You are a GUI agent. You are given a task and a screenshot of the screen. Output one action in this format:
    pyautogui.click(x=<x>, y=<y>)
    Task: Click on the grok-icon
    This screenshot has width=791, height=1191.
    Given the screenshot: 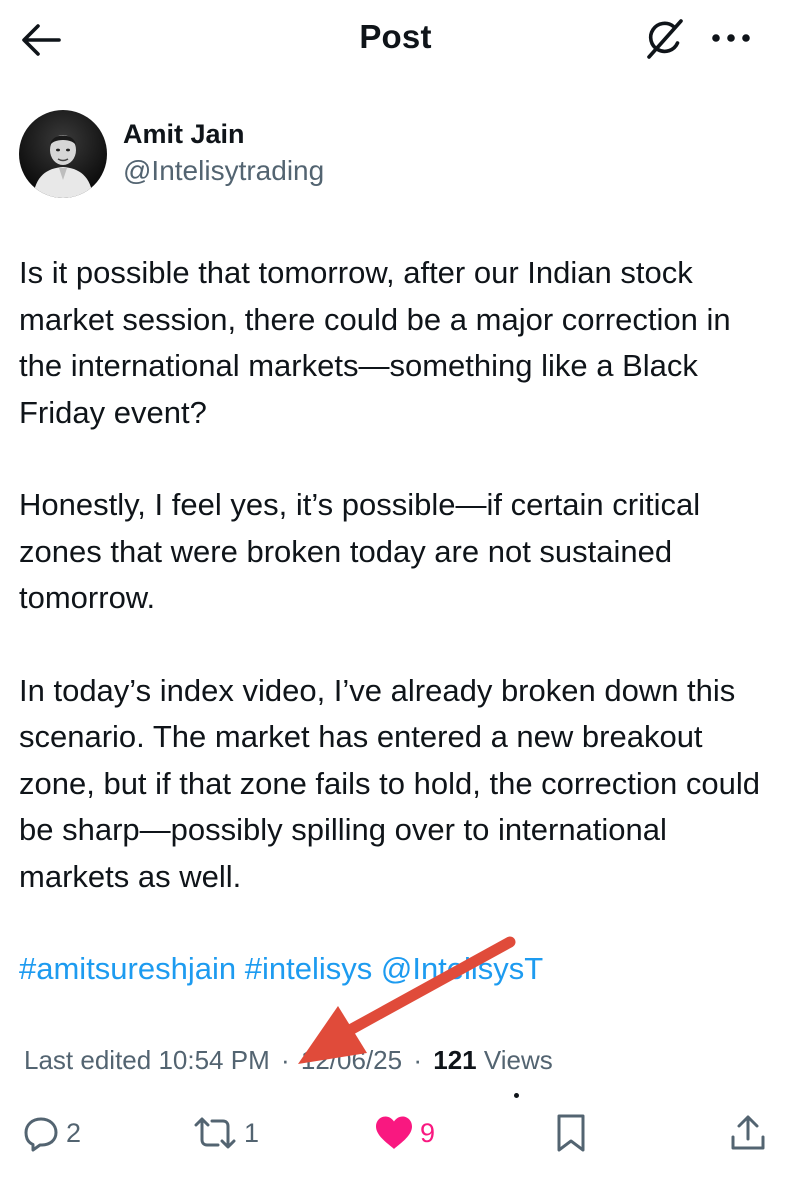 What is the action you would take?
    pyautogui.click(x=665, y=39)
    